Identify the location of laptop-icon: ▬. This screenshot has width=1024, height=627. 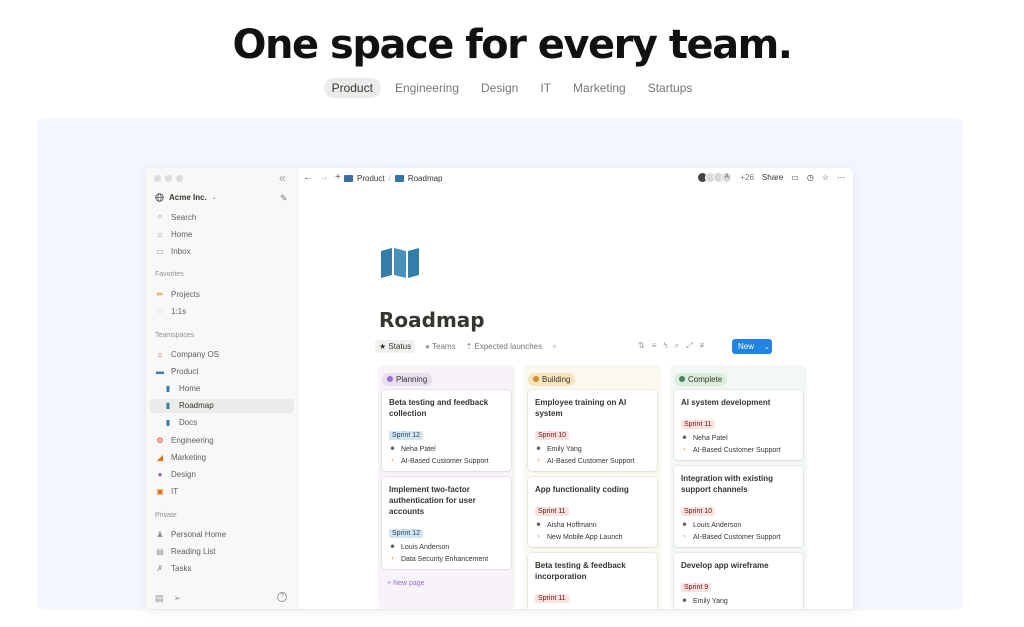
(160, 371).